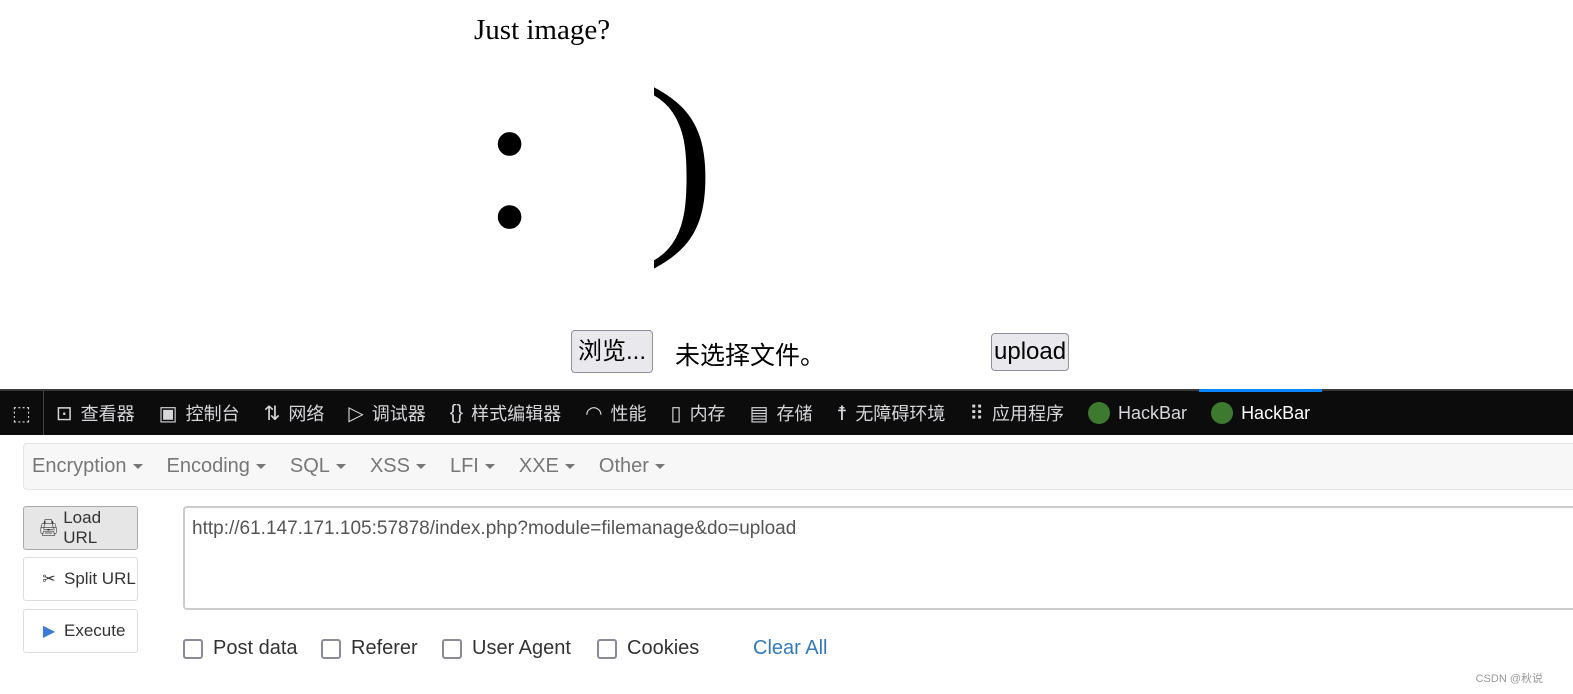 Image resolution: width=1573 pixels, height=694 pixels. I want to click on tab-label: 应用程序, so click(1028, 414).